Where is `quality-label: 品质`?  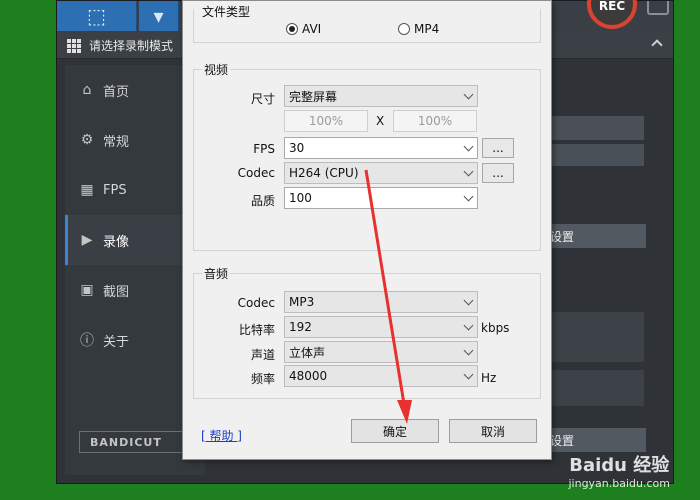 quality-label: 品质 is located at coordinates (262, 201).